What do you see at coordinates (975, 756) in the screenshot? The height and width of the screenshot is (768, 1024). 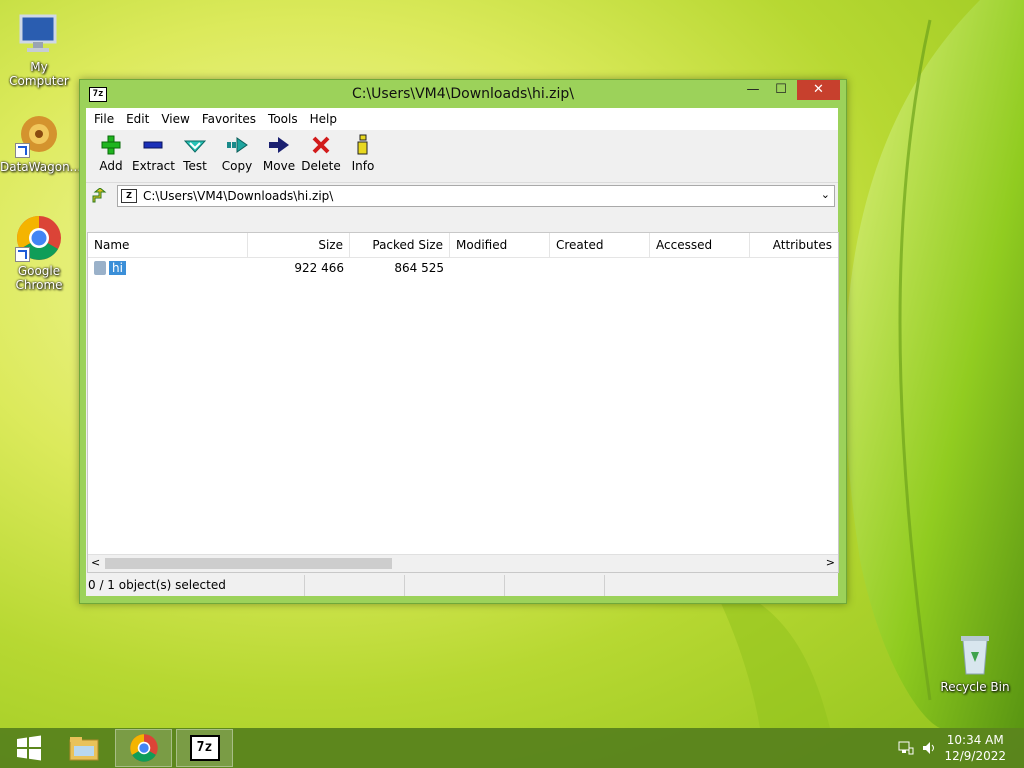 I see `clock-date: 12/9/2022` at bounding box center [975, 756].